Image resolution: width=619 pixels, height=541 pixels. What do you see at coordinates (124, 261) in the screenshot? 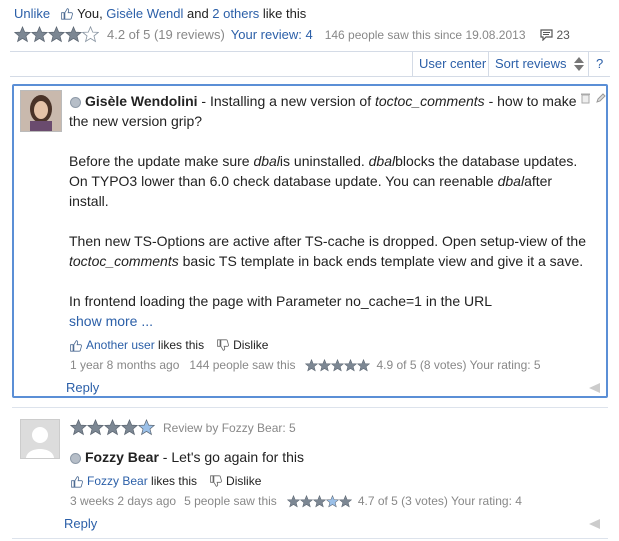
I see `p2-em: toctoc_comments` at bounding box center [124, 261].